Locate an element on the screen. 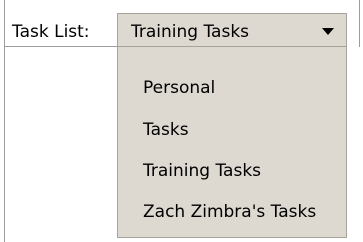 The height and width of the screenshot is (242, 363). right-border-divider is located at coordinates (359, 23).